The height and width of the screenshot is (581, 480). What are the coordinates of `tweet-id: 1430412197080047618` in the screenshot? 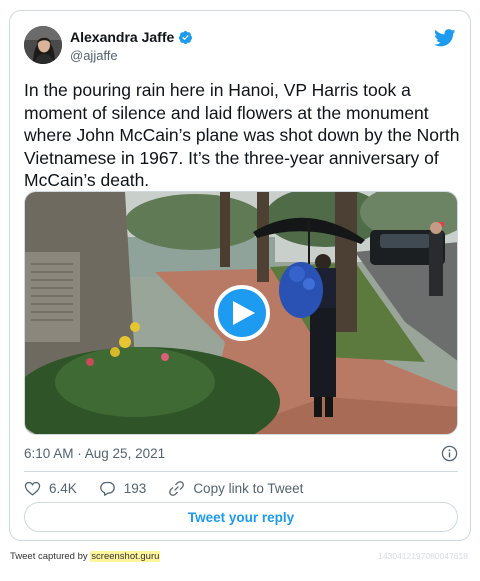 It's located at (423, 556).